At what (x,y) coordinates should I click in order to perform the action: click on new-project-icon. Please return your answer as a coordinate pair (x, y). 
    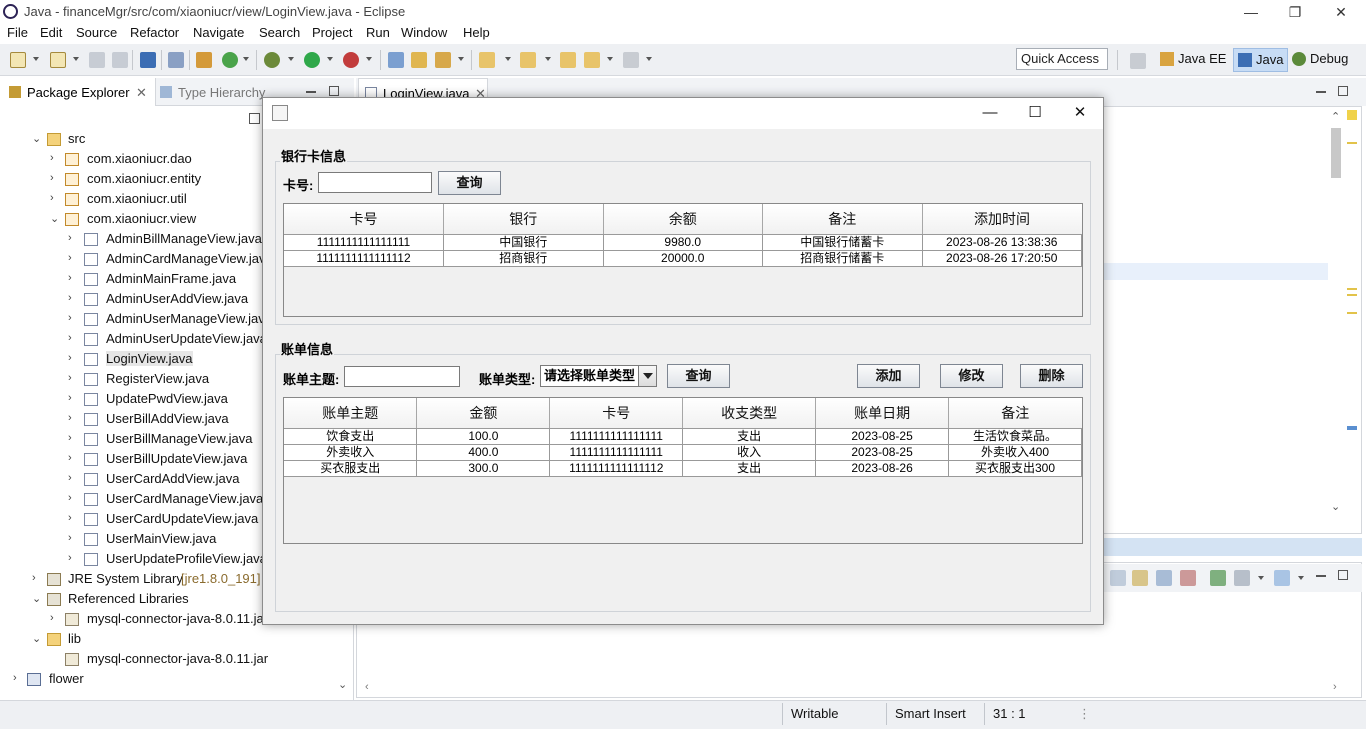
    Looking at the image, I should click on (58, 60).